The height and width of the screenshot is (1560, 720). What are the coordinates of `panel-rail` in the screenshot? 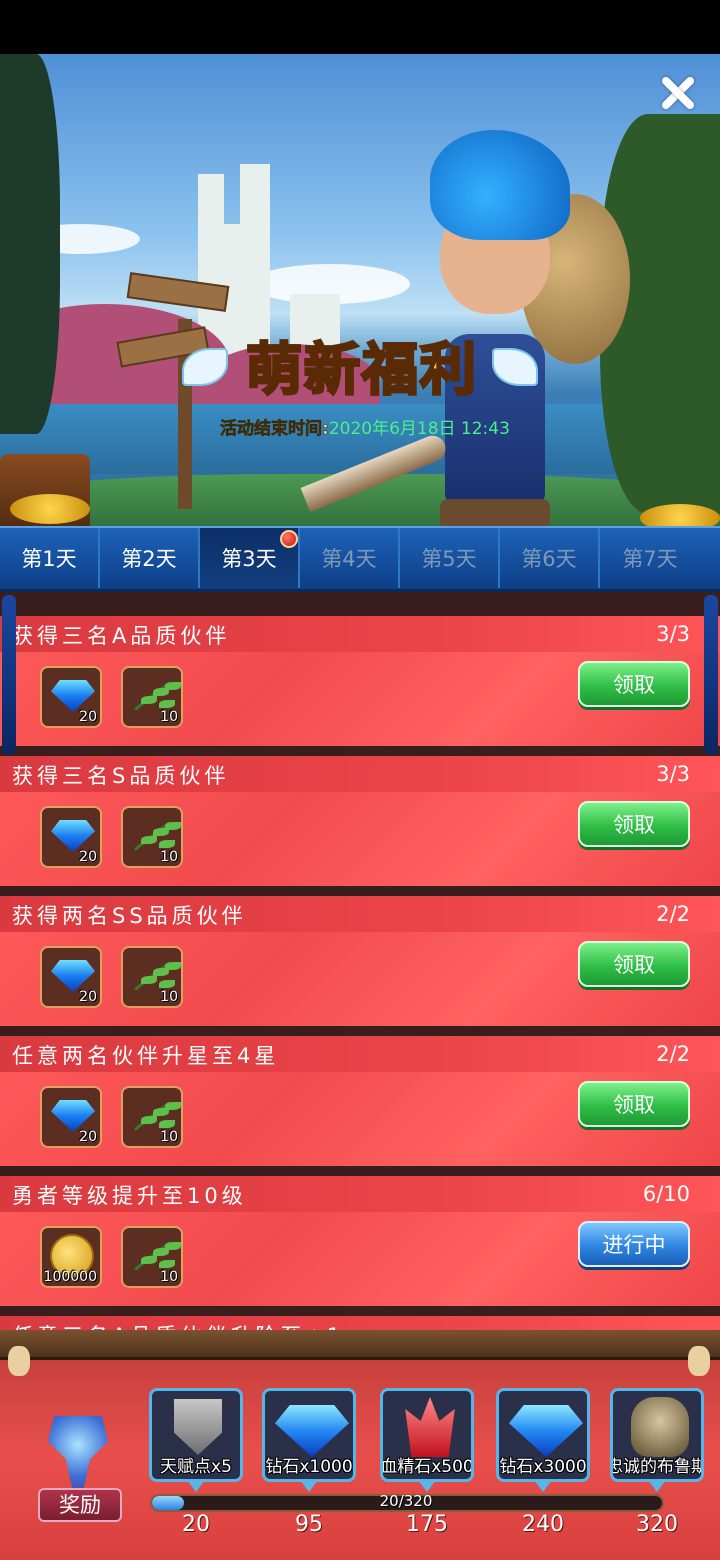 It's located at (360, 1345).